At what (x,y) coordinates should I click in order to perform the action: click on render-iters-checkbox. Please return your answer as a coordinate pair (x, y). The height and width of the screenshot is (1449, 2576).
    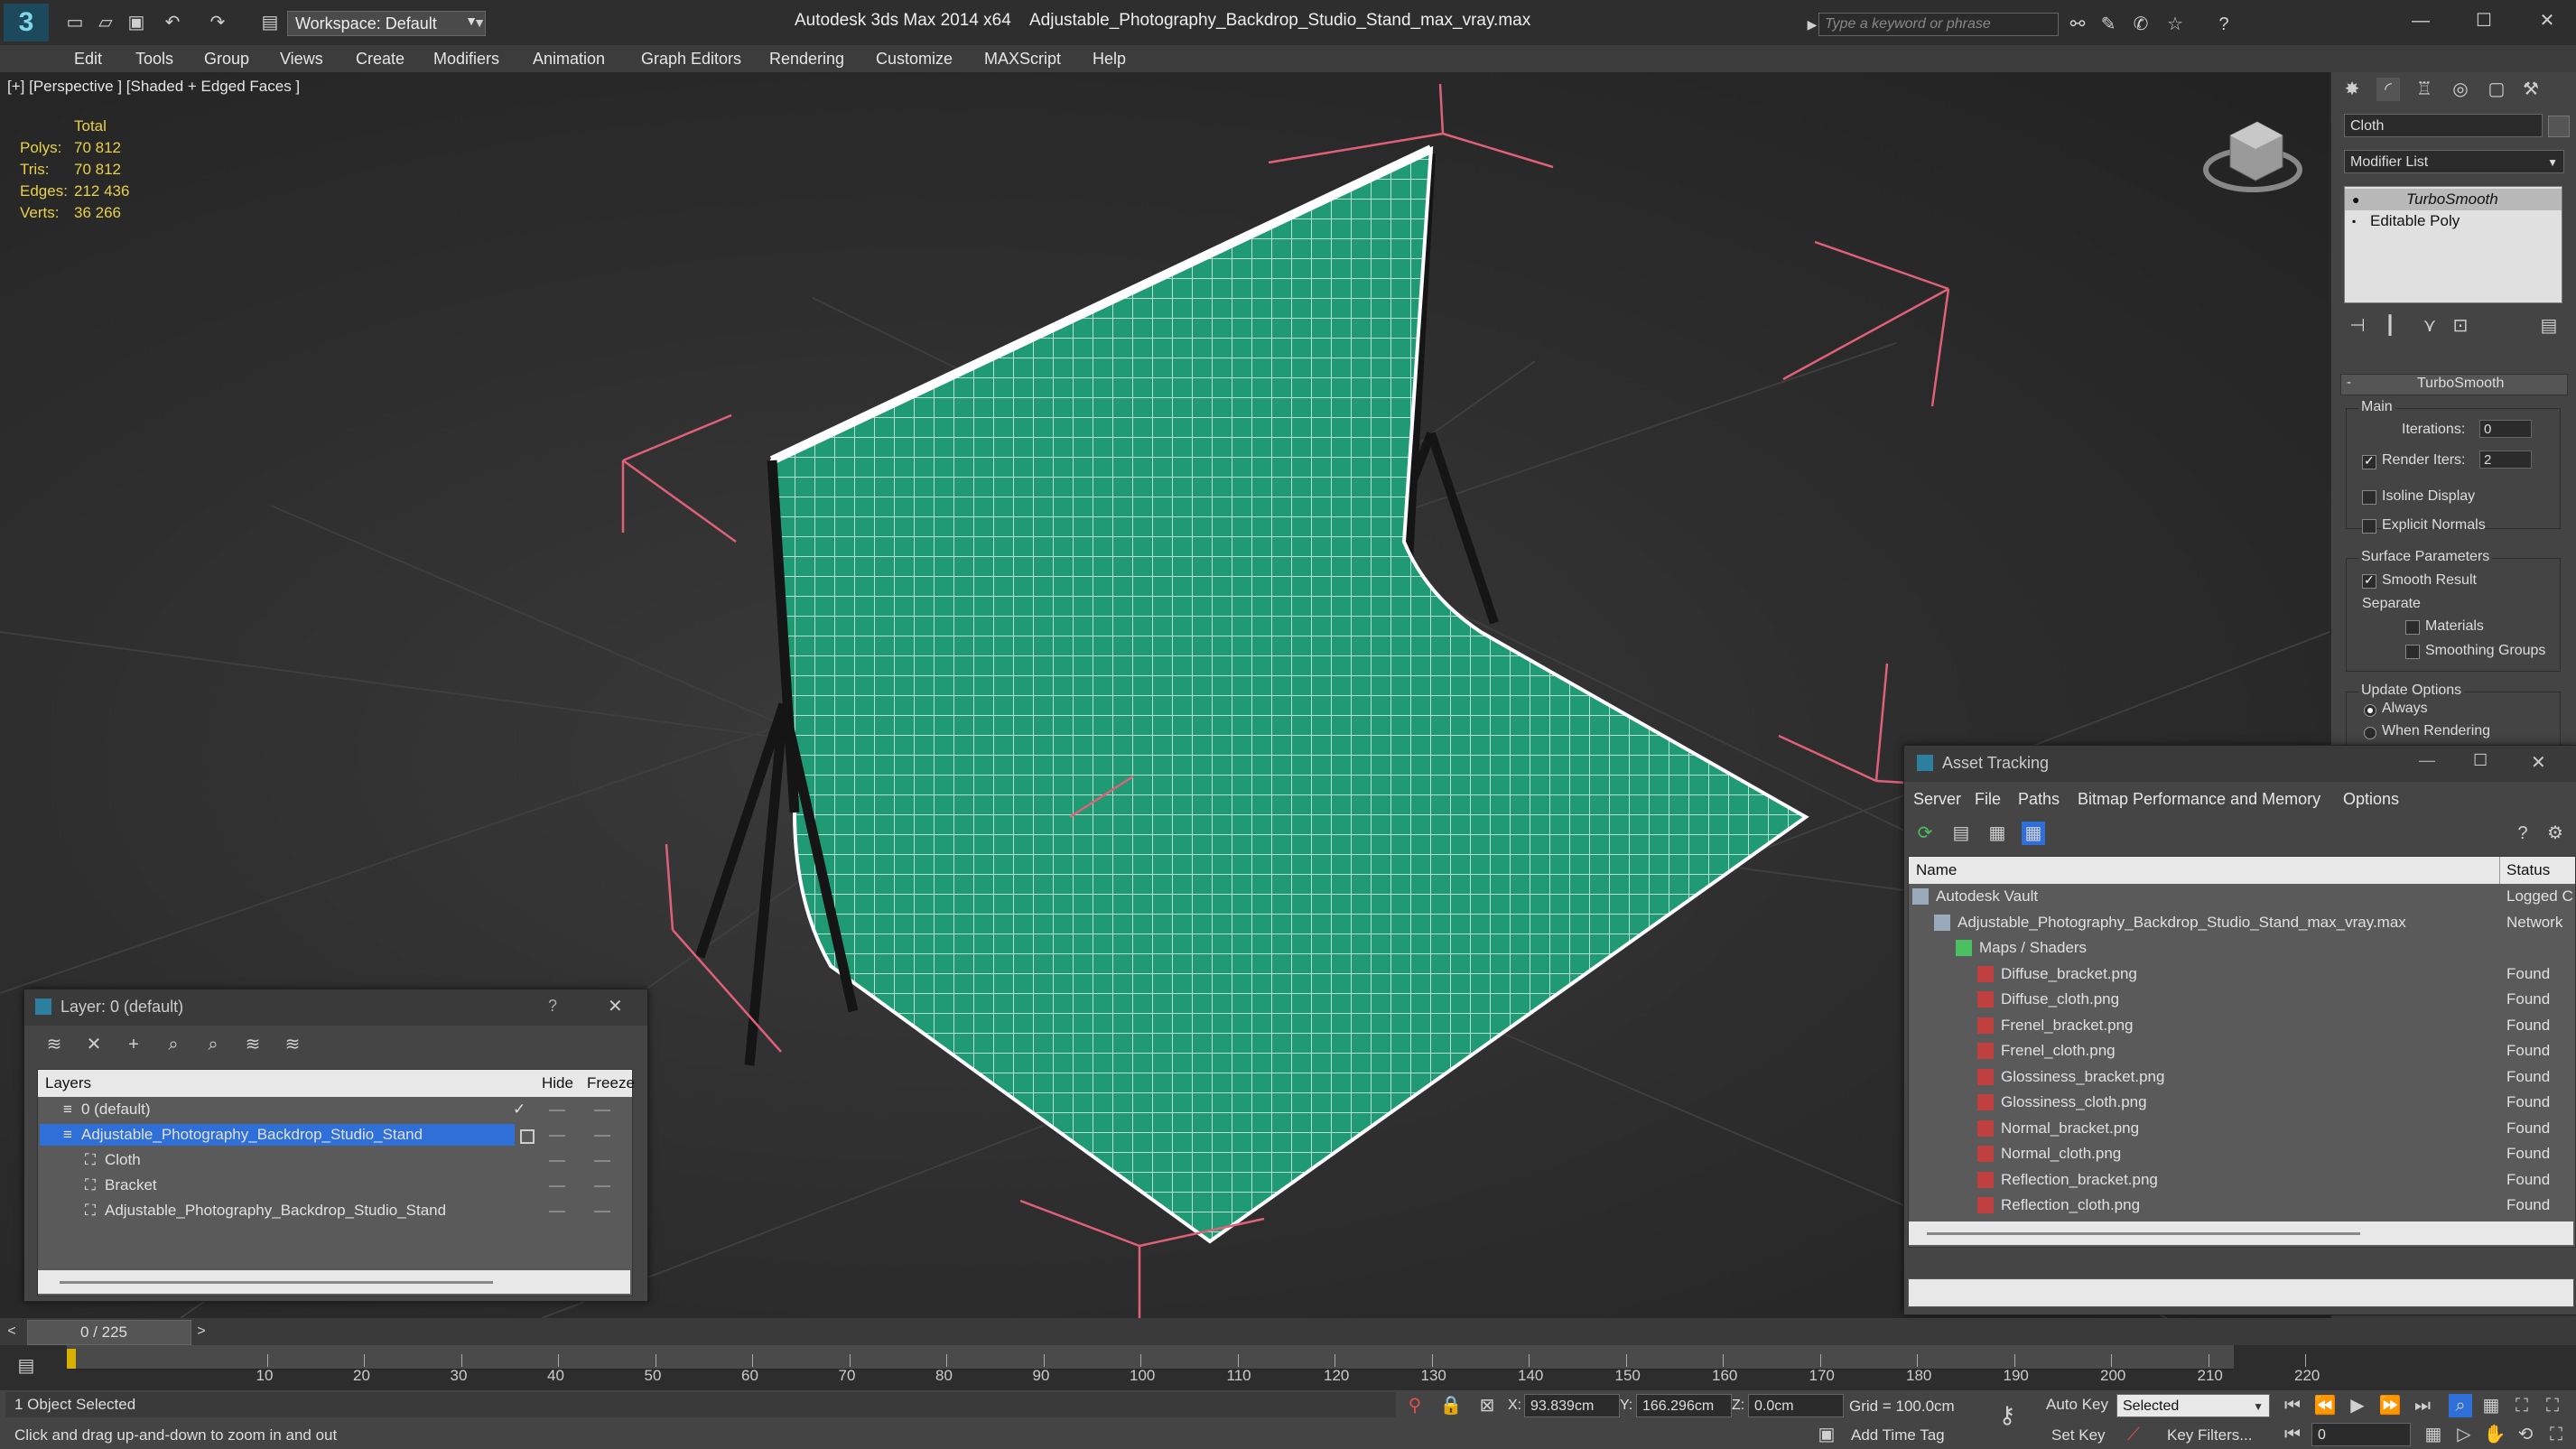
    Looking at the image, I should click on (2369, 461).